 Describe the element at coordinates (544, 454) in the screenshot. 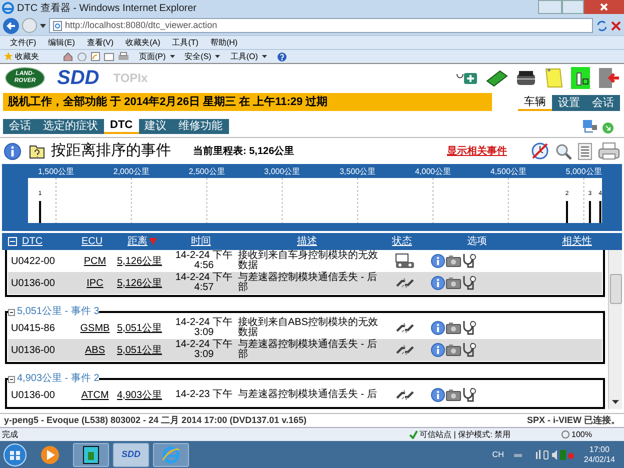

I see `tray-icons-drawing` at that location.